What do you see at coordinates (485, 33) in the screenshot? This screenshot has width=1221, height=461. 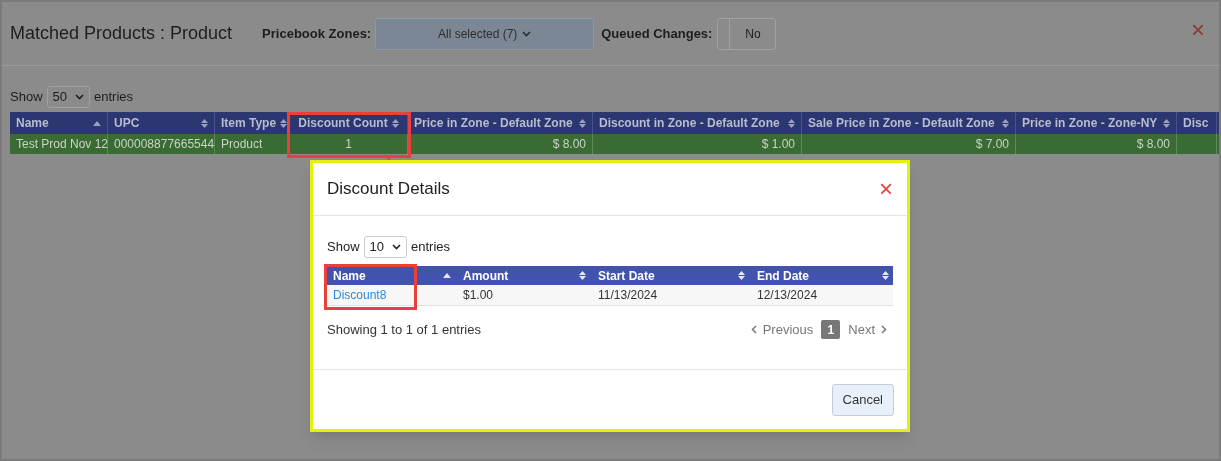 I see `zones-dropdown: All selected (7)` at bounding box center [485, 33].